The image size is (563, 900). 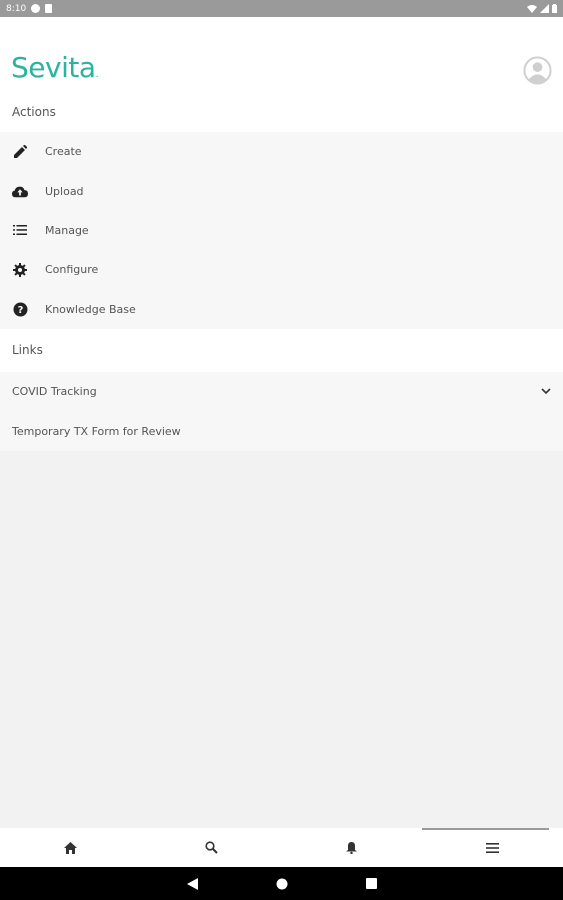 What do you see at coordinates (554, 8) in the screenshot?
I see `battery-icon` at bounding box center [554, 8].